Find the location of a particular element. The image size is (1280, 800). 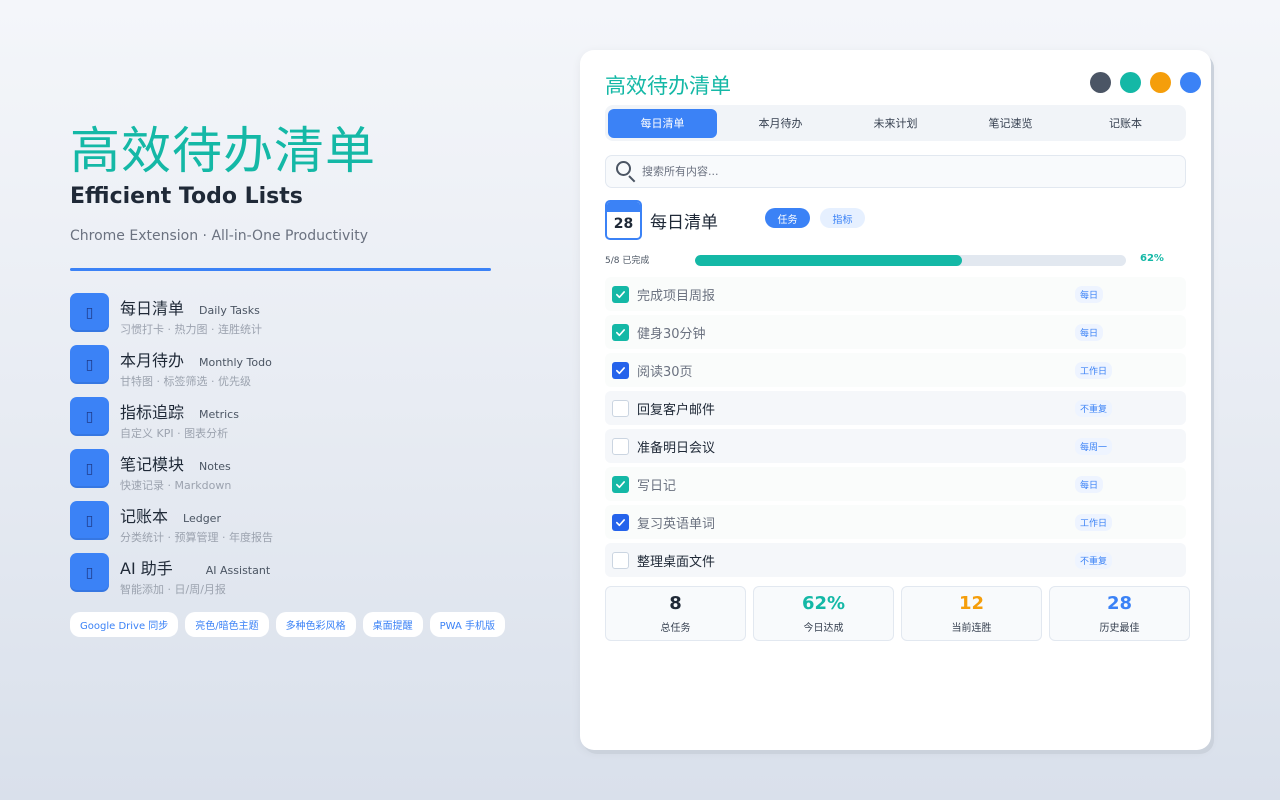

feature-item: ▯ 笔记模块 Notes 快速记录 · Markdown is located at coordinates (285, 475).